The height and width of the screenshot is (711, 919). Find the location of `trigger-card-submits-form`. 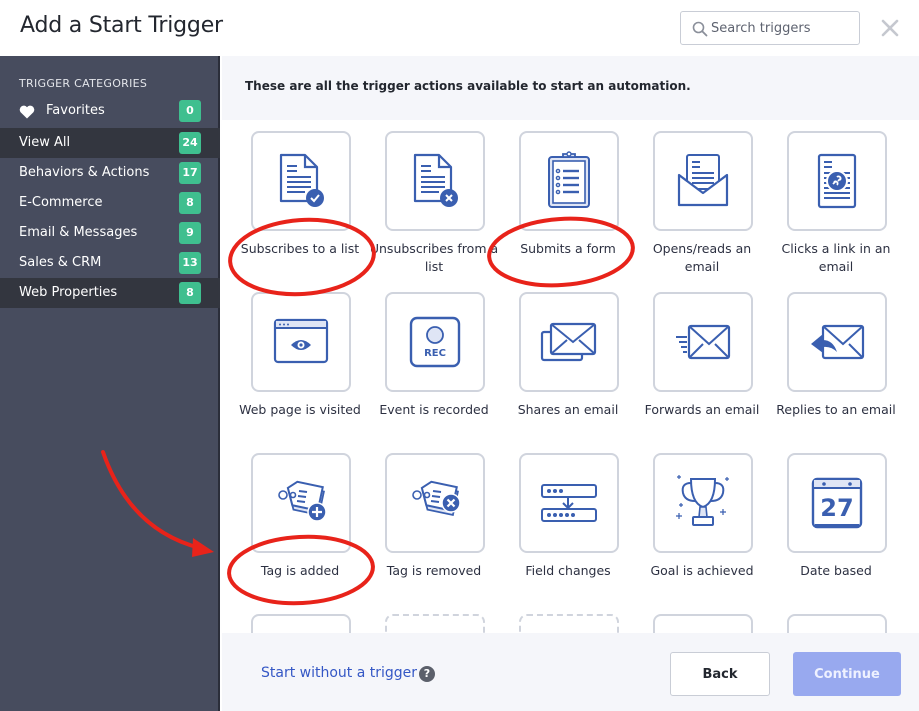

trigger-card-submits-form is located at coordinates (569, 181).